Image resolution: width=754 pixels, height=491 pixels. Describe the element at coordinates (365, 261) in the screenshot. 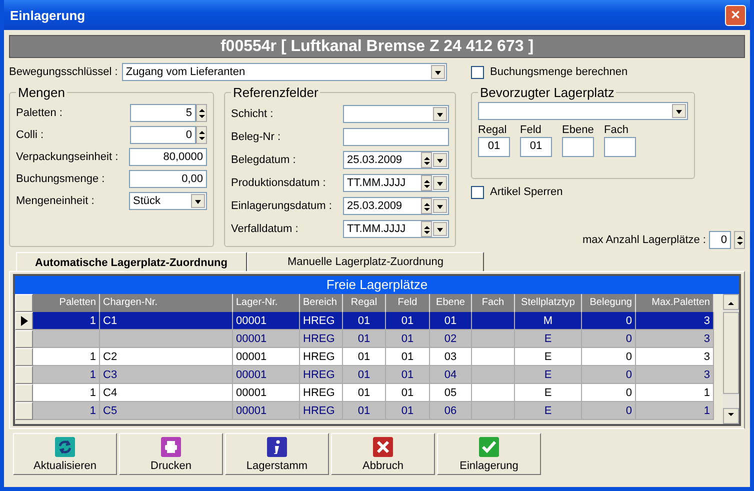

I see `tab: Manuelle Lagerplatz-Zuordnung` at that location.